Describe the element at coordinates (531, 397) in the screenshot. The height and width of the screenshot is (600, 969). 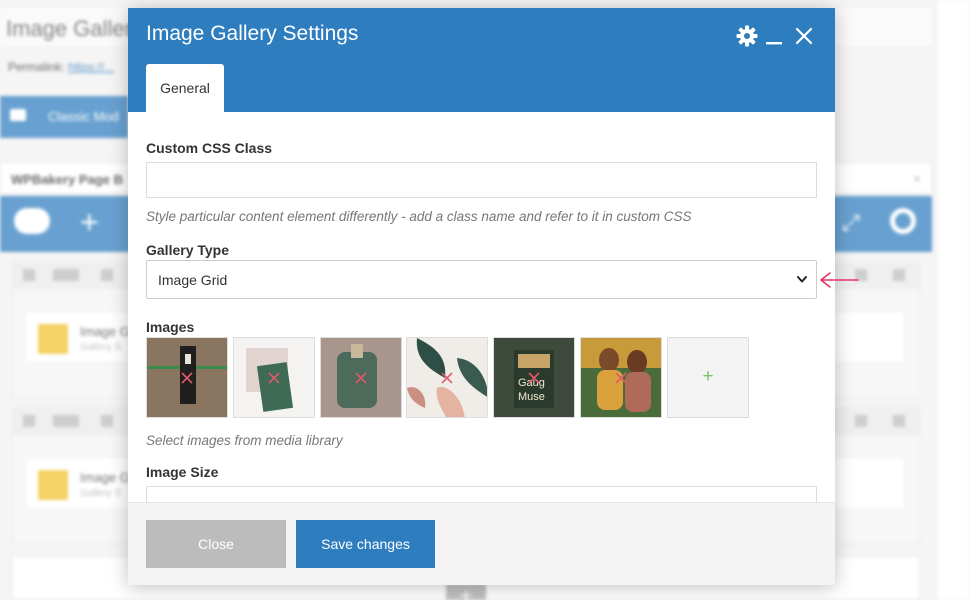
I see `thumb-text-2: Muse` at that location.